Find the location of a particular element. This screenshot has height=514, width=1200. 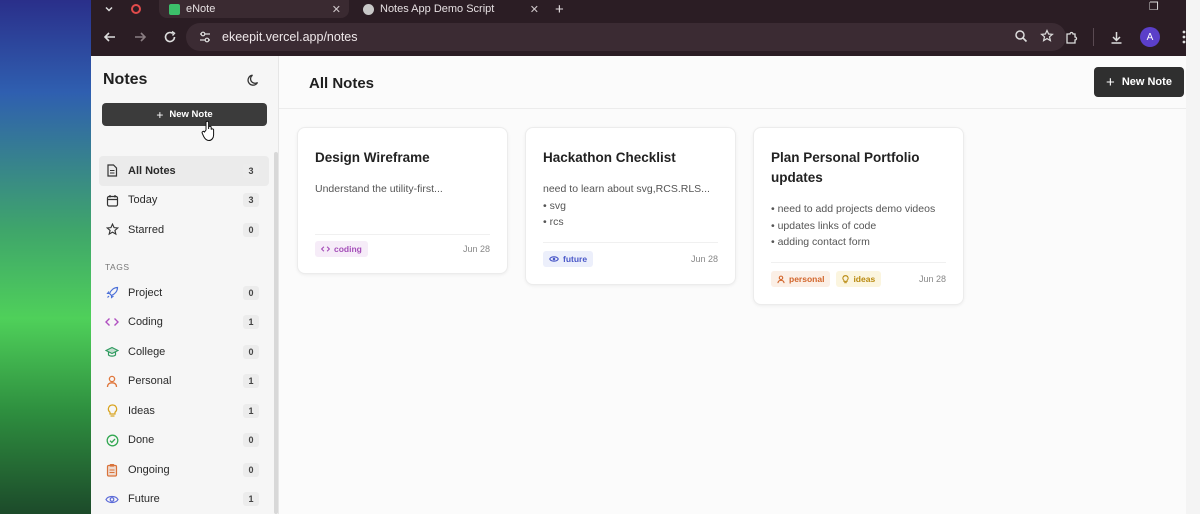

main-header: All Notes + New Note is located at coordinates (732, 82).